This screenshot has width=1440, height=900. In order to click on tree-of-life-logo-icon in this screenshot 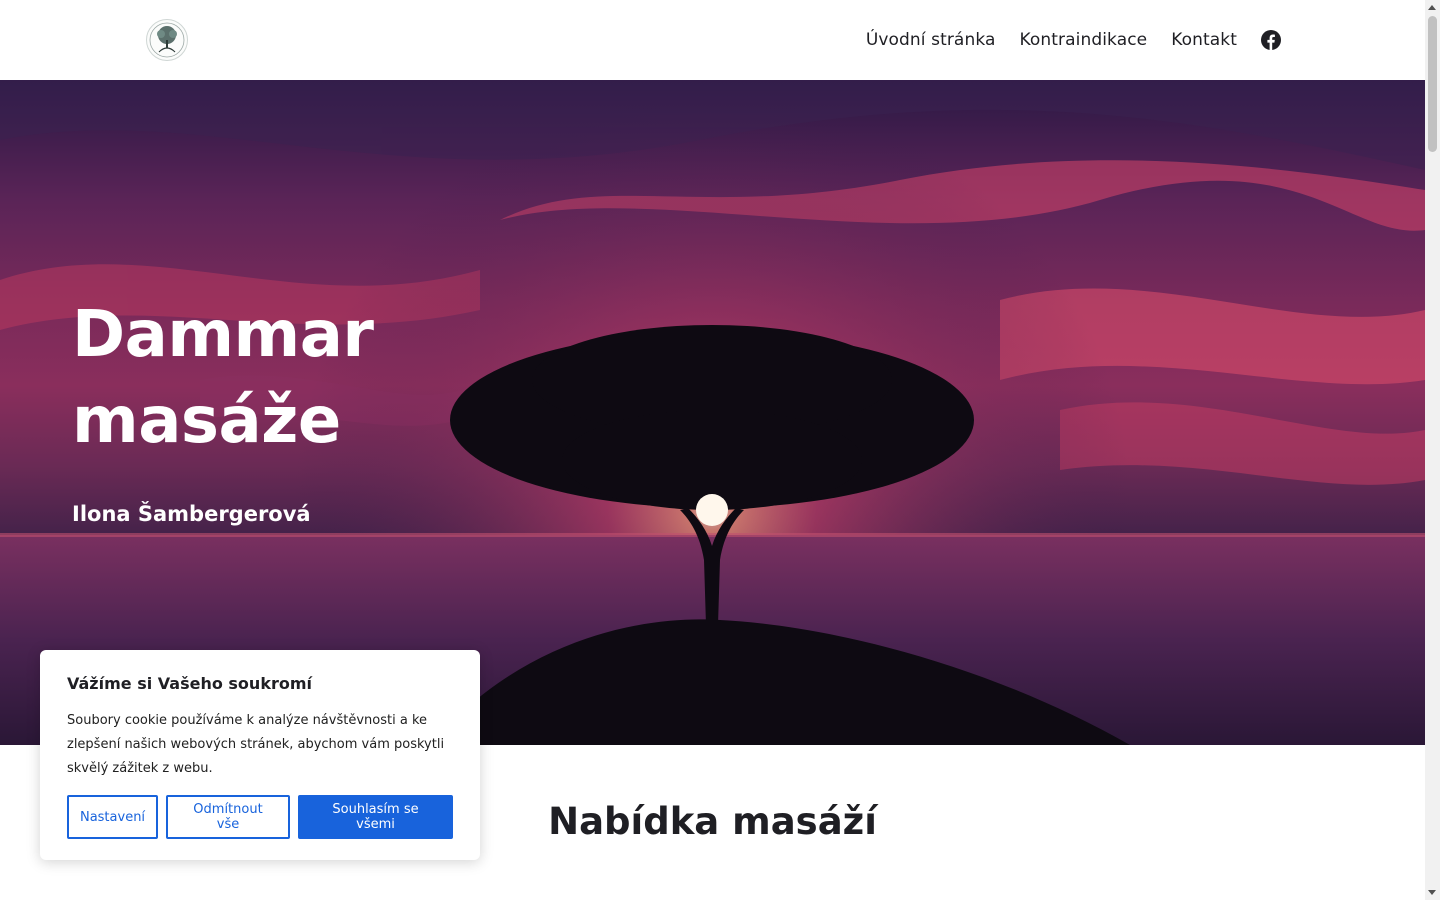, I will do `click(167, 40)`.